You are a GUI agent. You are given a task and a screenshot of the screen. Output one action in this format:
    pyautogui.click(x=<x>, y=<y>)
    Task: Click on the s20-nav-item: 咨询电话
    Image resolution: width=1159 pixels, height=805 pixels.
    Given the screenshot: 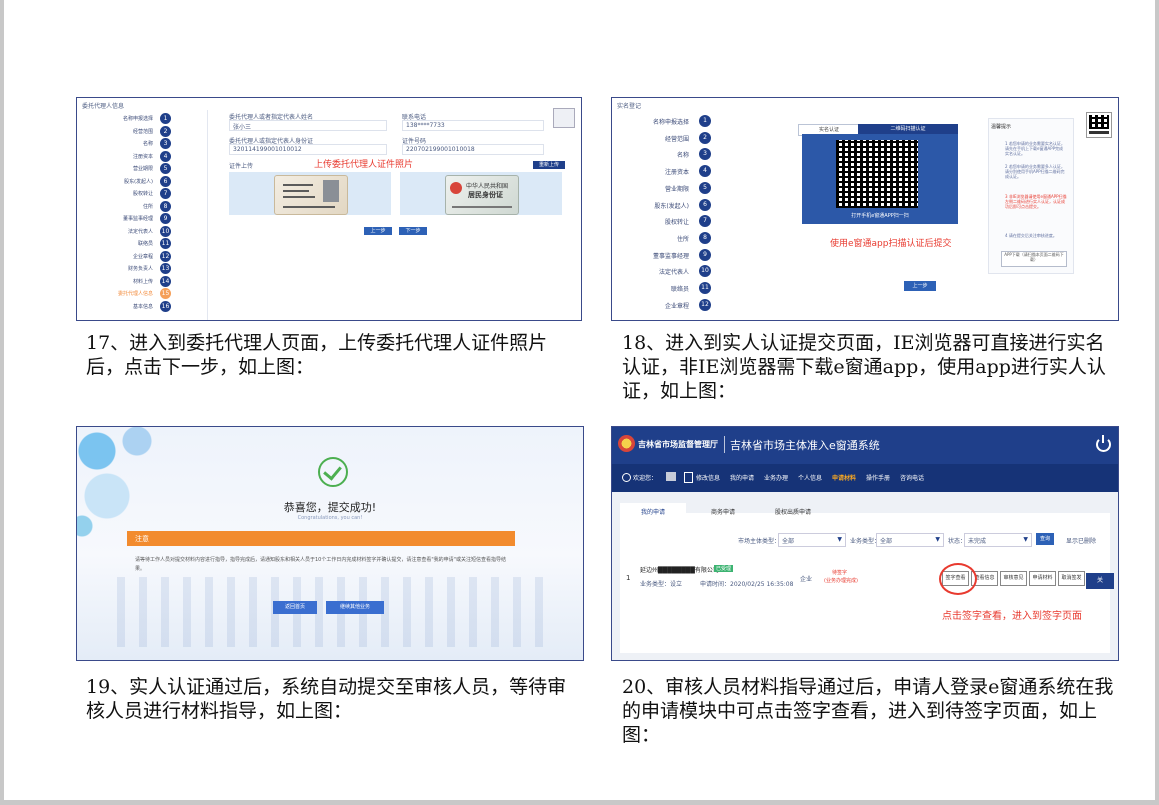 What is the action you would take?
    pyautogui.click(x=912, y=477)
    